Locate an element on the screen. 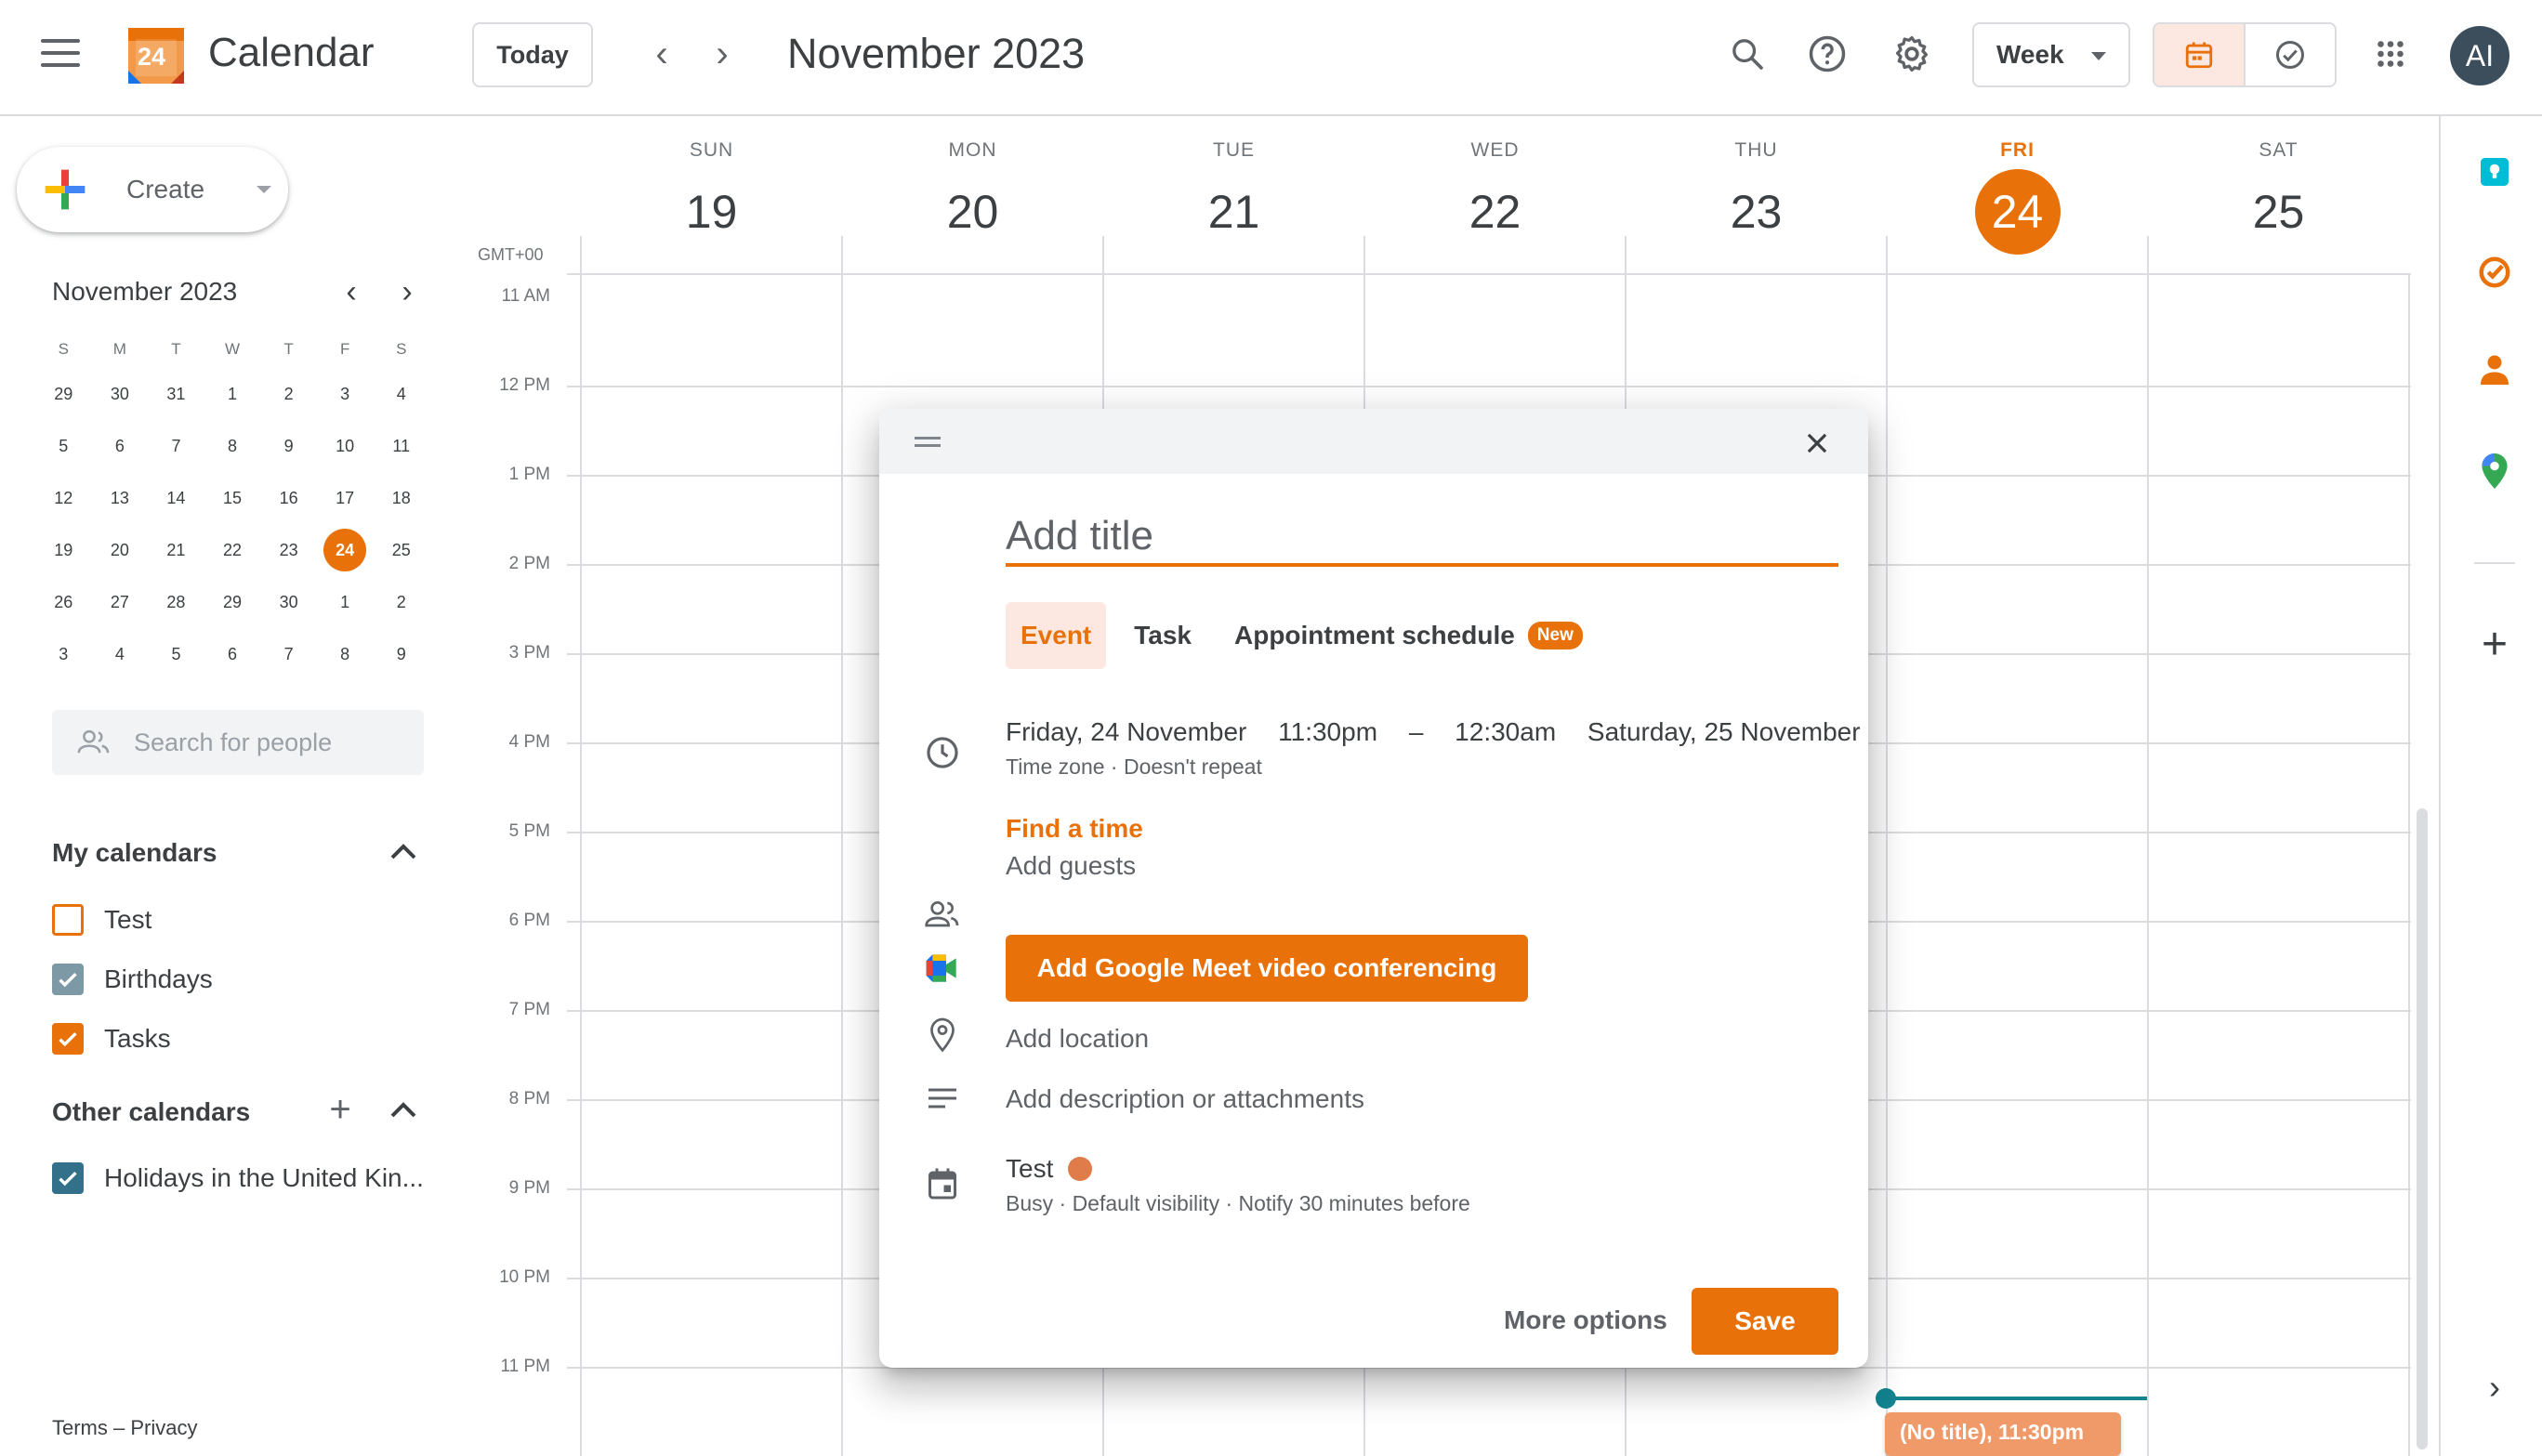  other-calendars-title: Other calendars is located at coordinates (151, 1112).